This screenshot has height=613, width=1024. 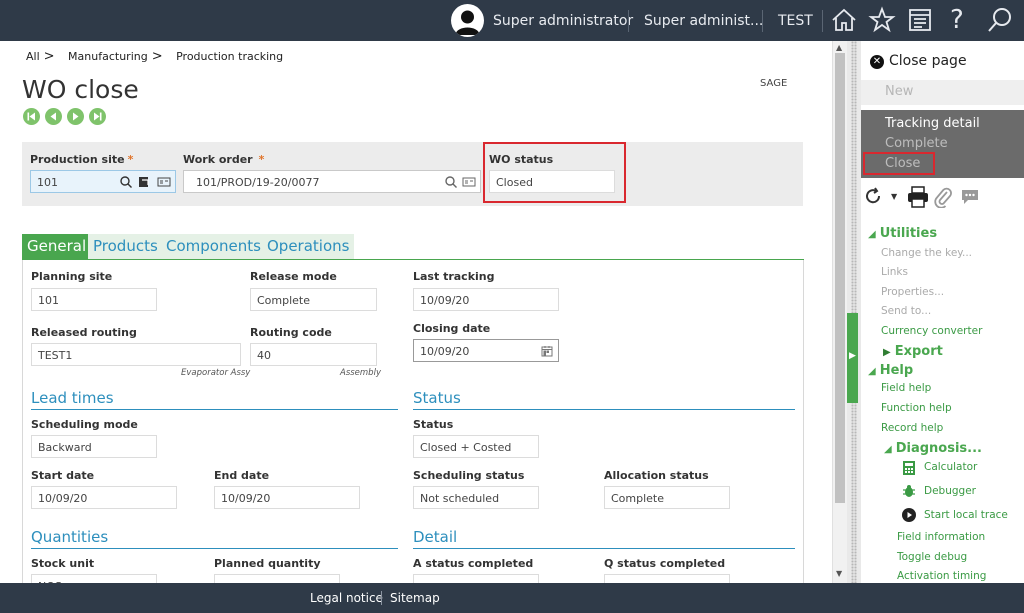 I want to click on tab-components: Components, so click(x=213, y=246).